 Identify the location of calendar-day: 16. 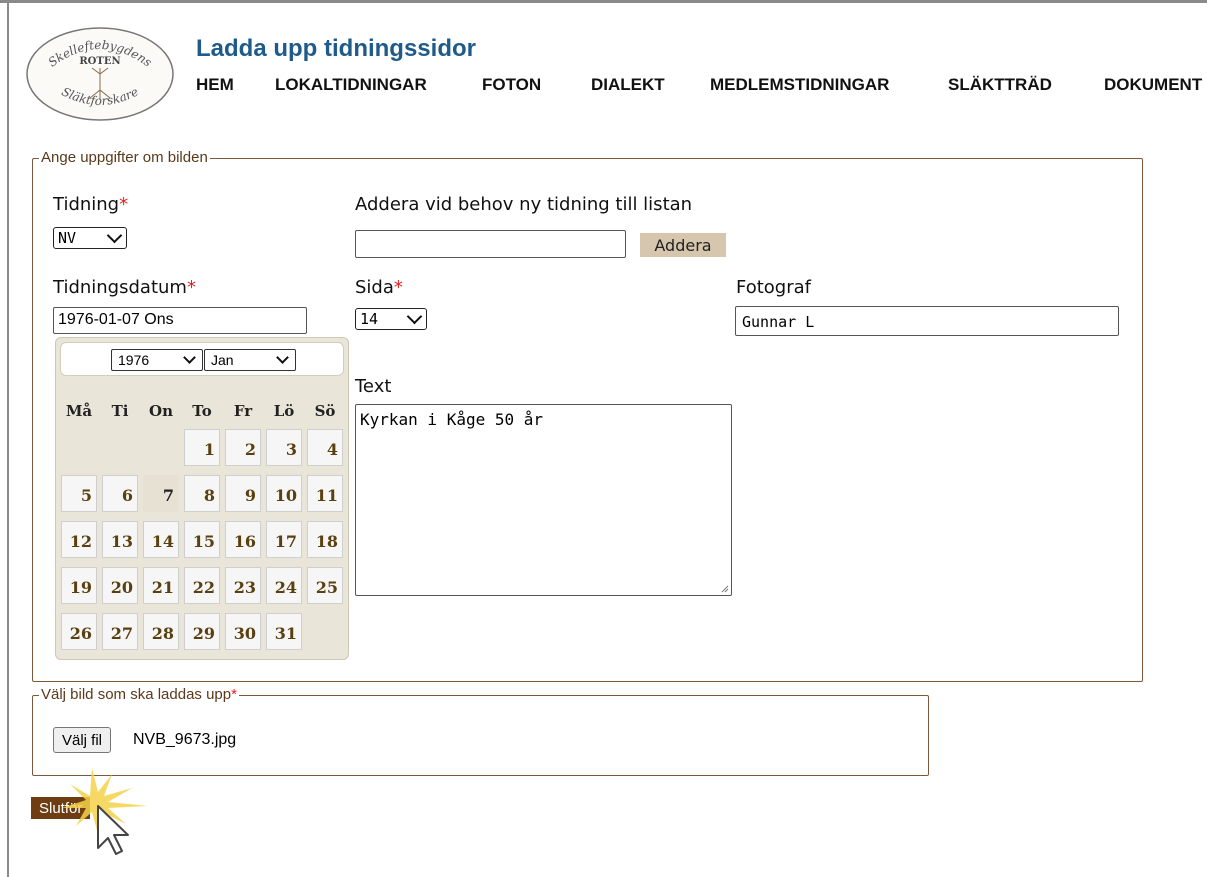
(243, 539).